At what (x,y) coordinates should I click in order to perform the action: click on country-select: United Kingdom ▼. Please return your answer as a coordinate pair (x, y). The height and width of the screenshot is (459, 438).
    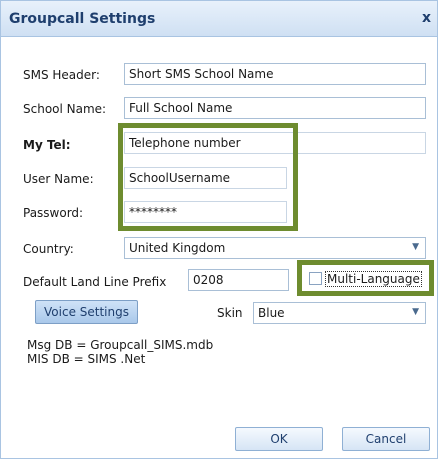
    Looking at the image, I should click on (275, 248).